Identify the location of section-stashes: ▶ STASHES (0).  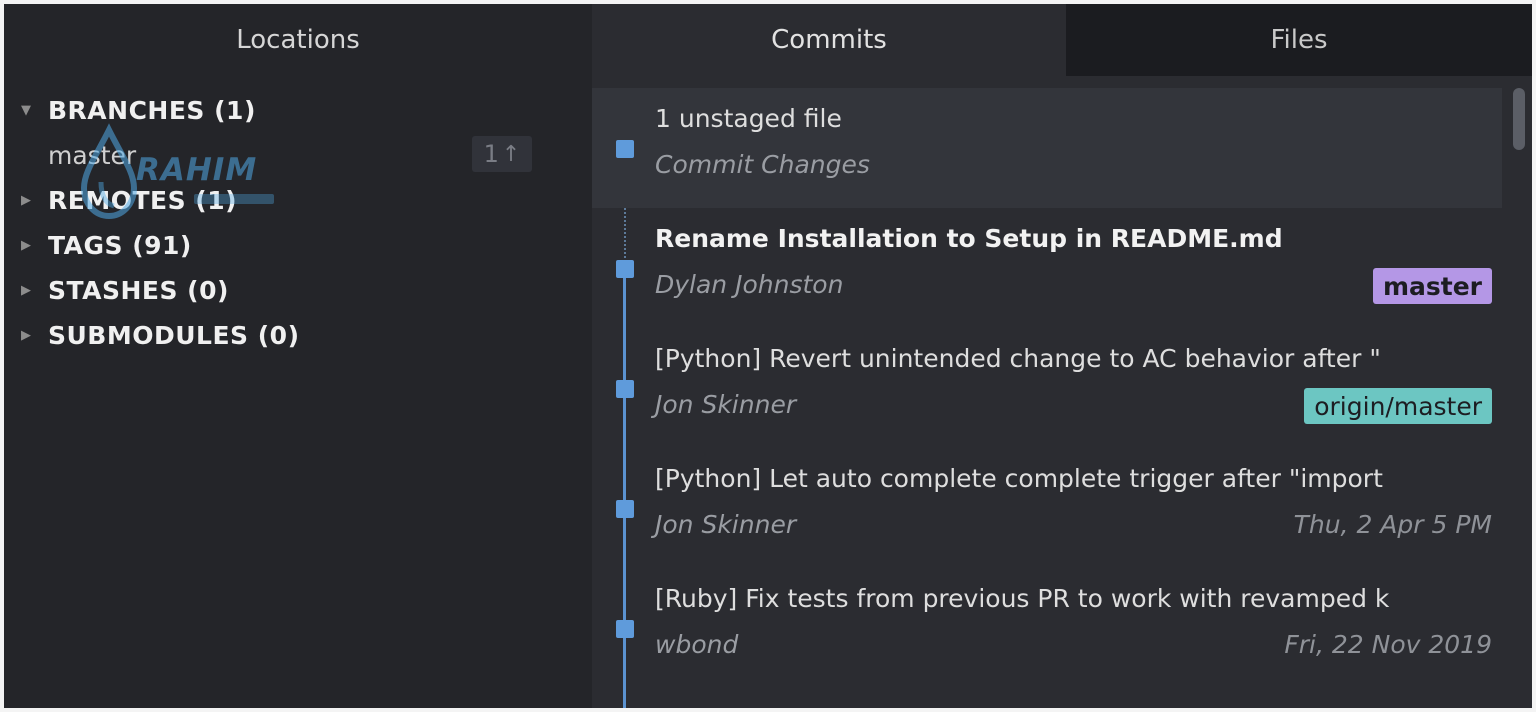
(298, 290).